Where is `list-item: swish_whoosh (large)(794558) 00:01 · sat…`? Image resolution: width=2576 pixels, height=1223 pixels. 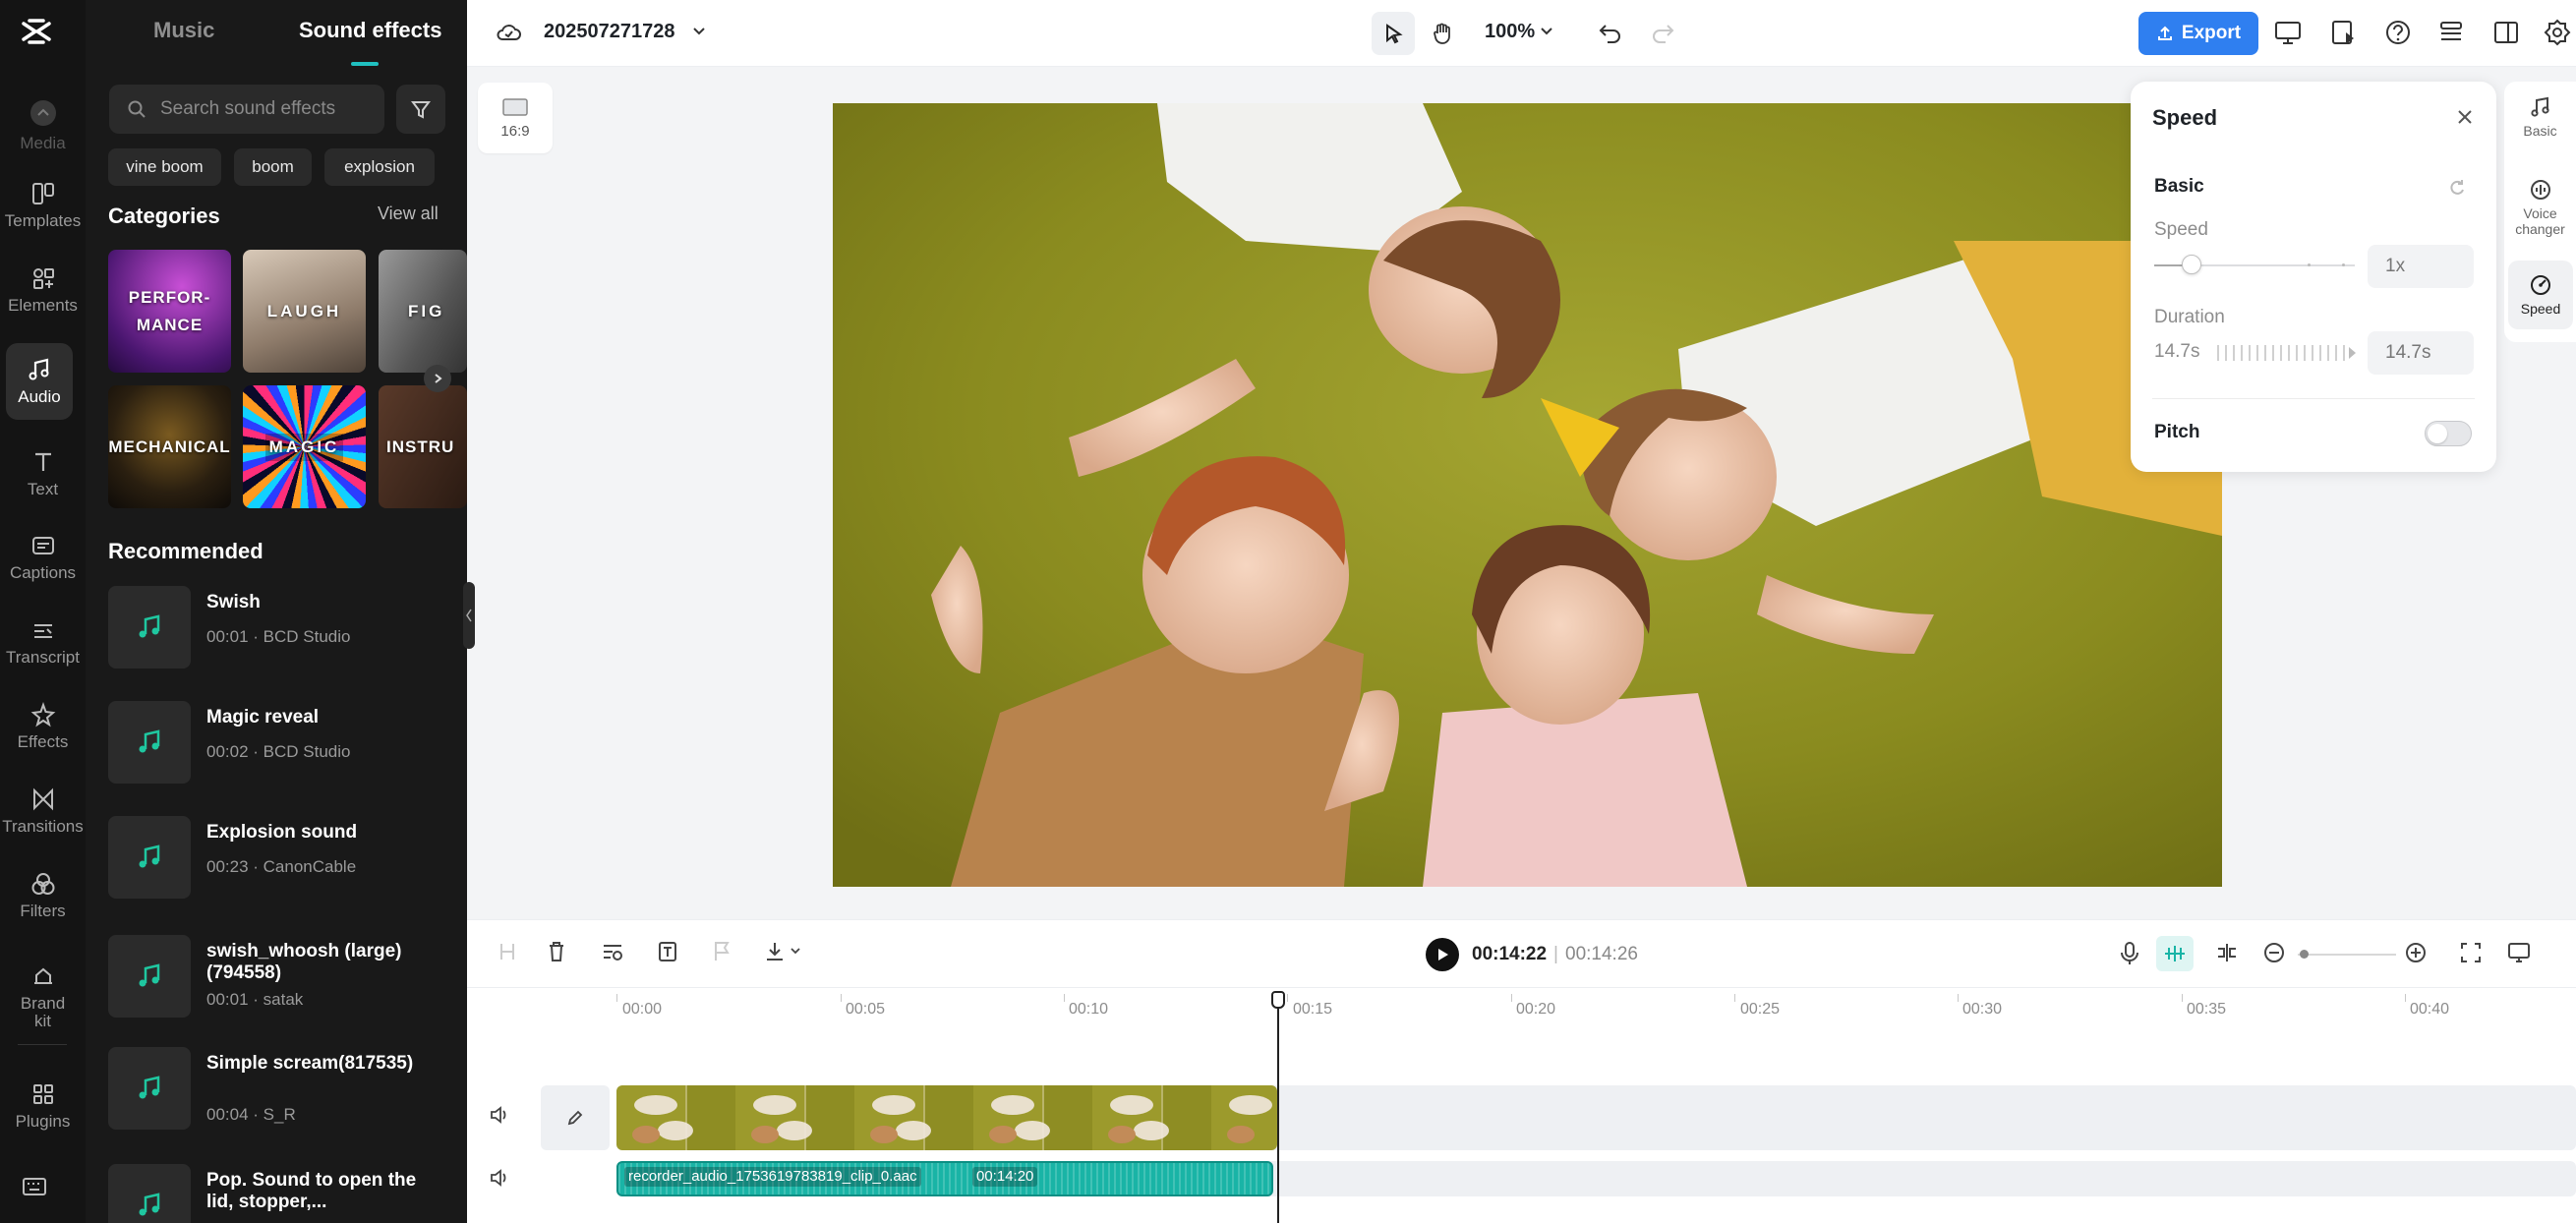
list-item: swish_whoosh (large)(794558) 00:01 · sat… is located at coordinates (277, 977).